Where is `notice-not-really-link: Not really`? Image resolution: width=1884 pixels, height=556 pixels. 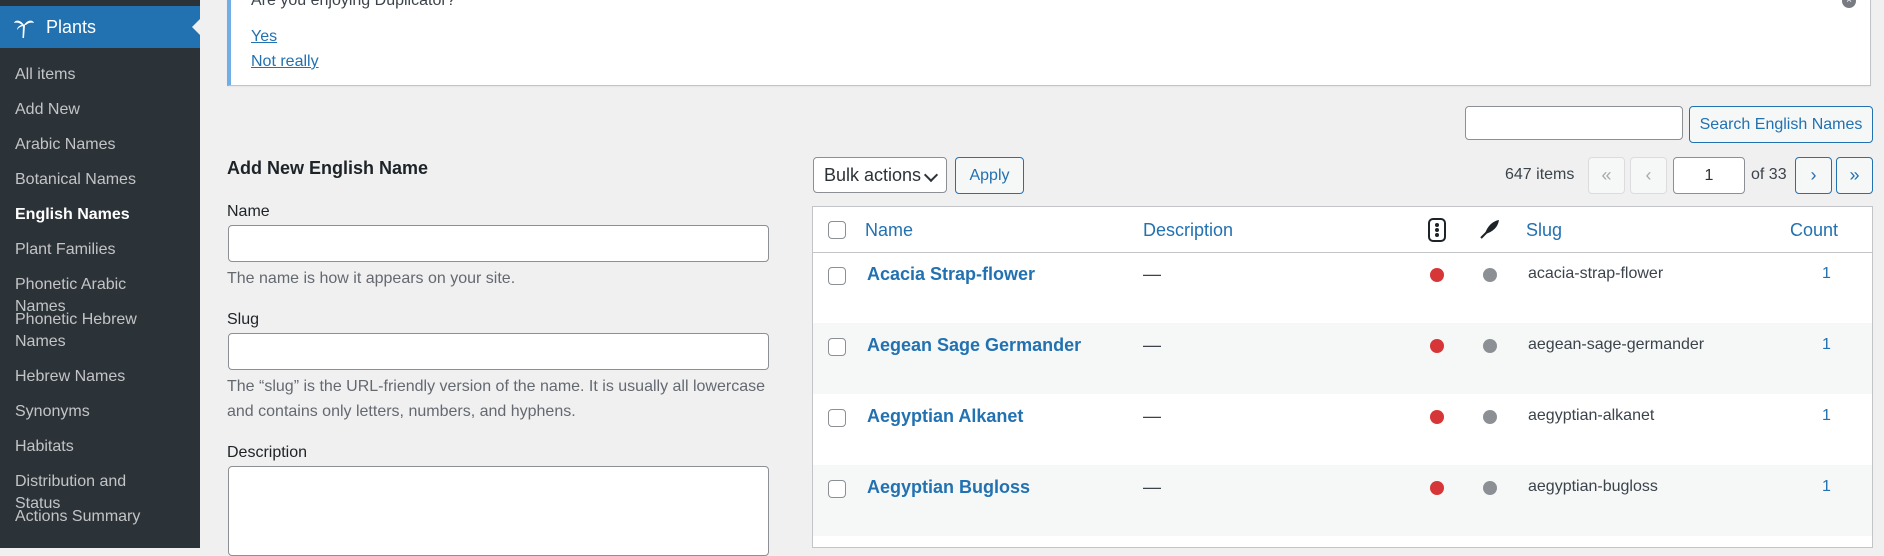 notice-not-really-link: Not really is located at coordinates (285, 62).